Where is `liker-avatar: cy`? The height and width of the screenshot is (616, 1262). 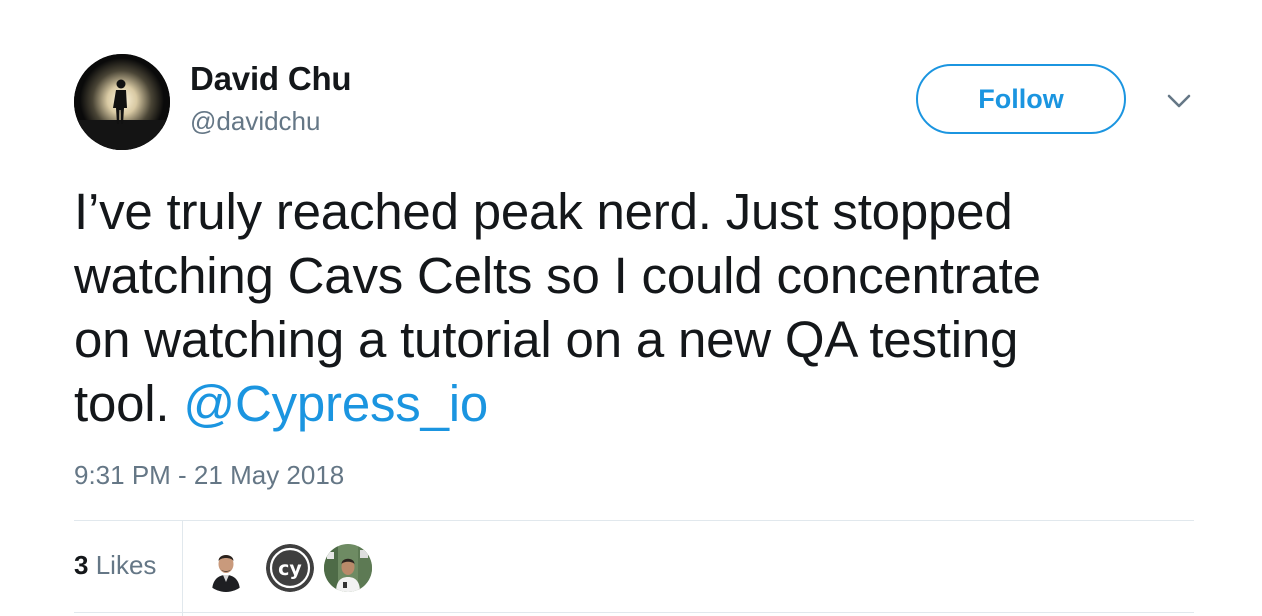
liker-avatar: cy is located at coordinates (290, 568).